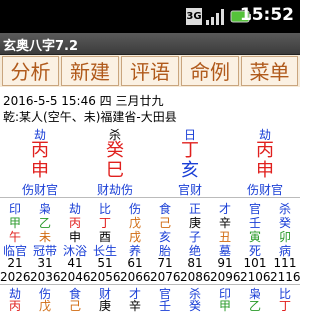  I want to click on pillar-branch: 巳, so click(115, 170).